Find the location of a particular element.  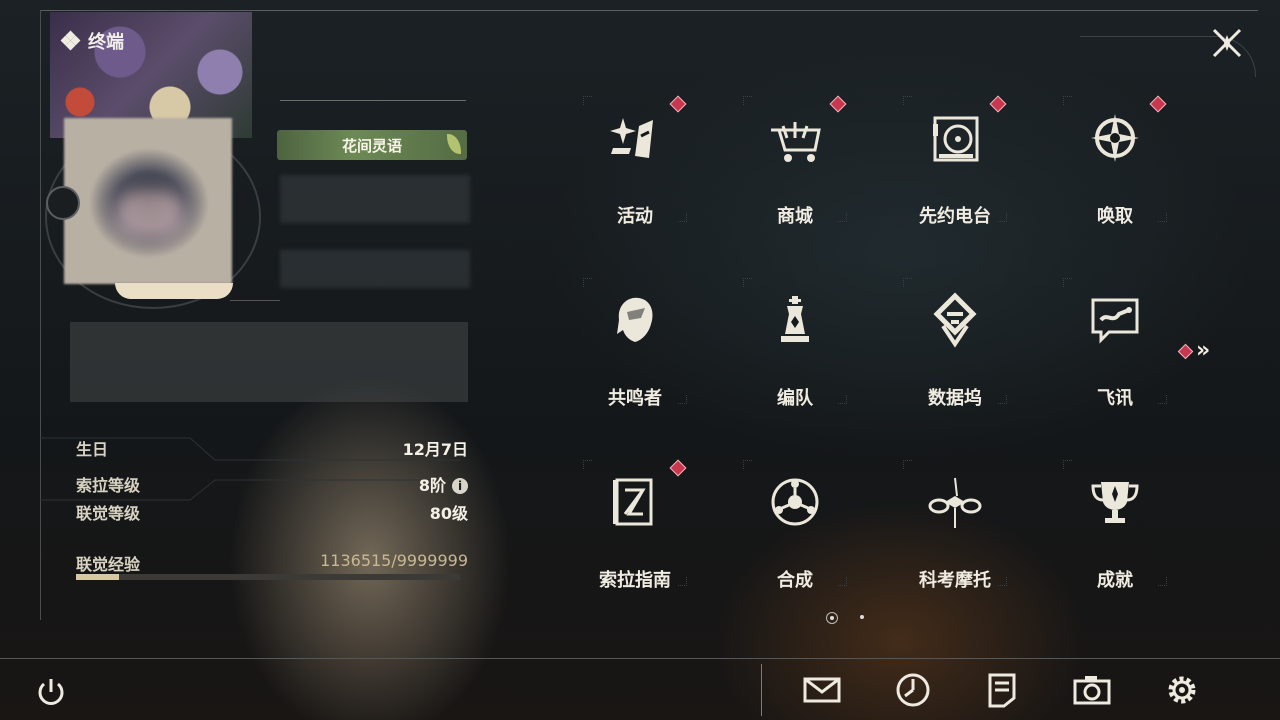

bottom-separator is located at coordinates (761, 690).